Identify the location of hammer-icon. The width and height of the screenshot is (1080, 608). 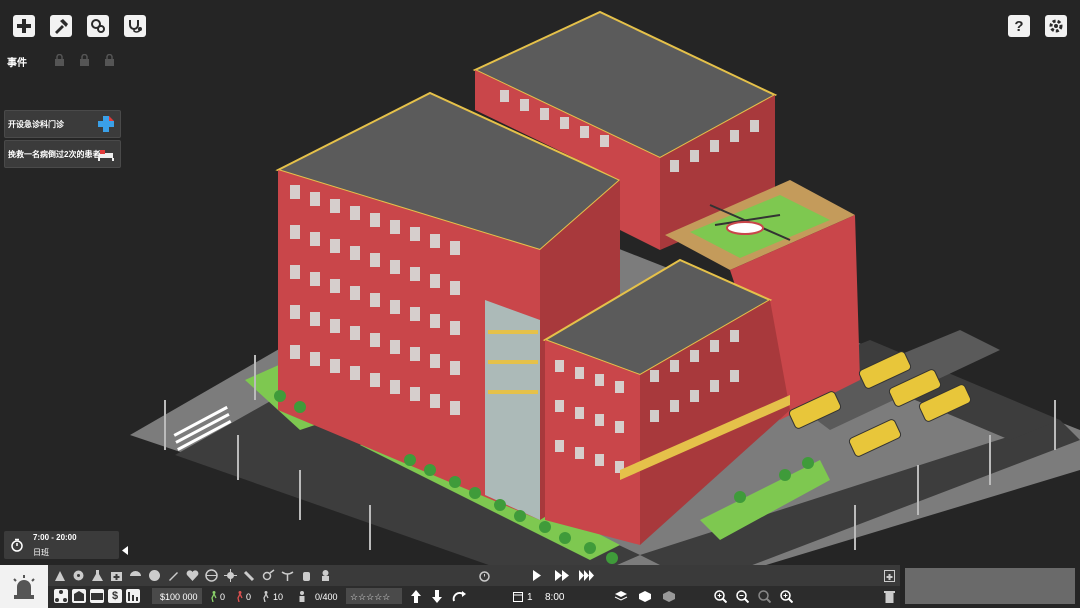
(61, 26).